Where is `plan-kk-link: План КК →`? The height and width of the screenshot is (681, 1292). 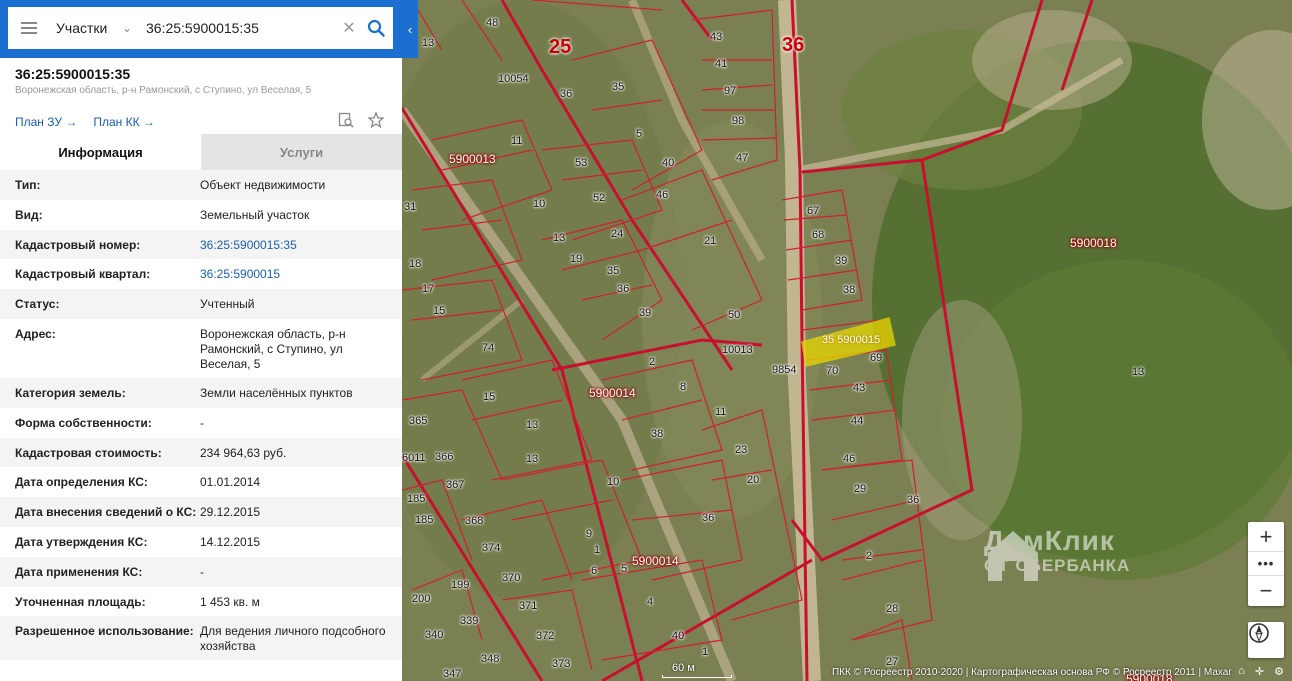 plan-kk-link: План КК → is located at coordinates (124, 122).